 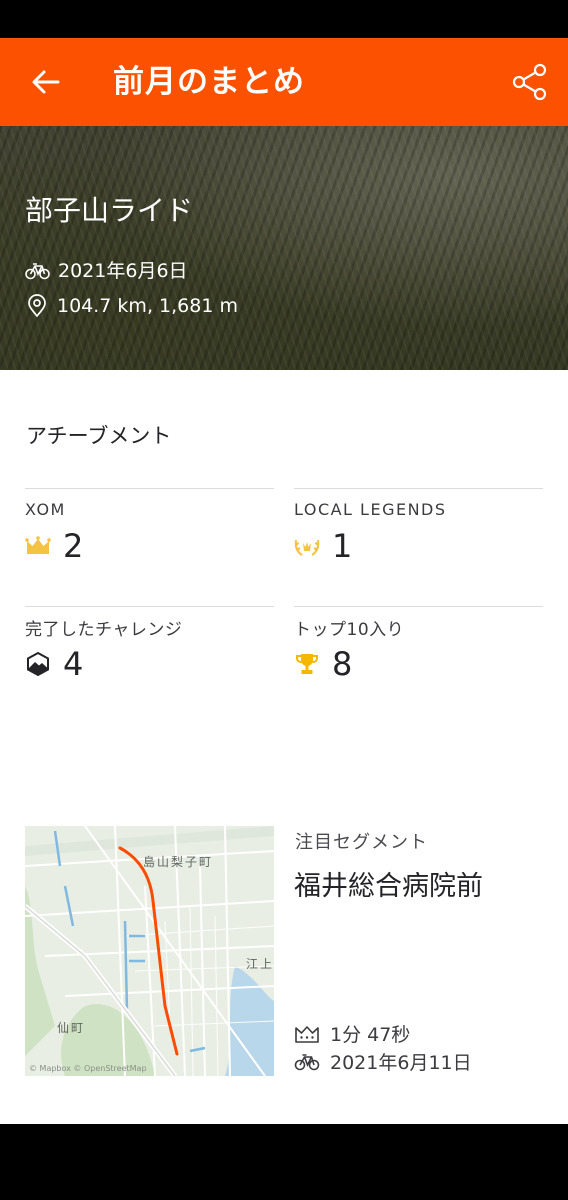 What do you see at coordinates (401, 1063) in the screenshot?
I see `segment-date: 2021年6月11日` at bounding box center [401, 1063].